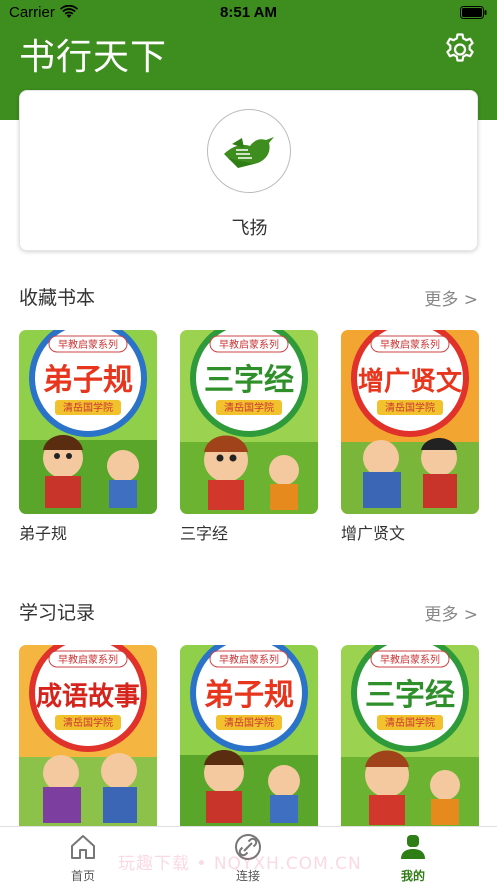 The image size is (497, 883). I want to click on favorite-book-2: 早教启蒙系列 三字经 清岳国学院 三字经, so click(249, 437).